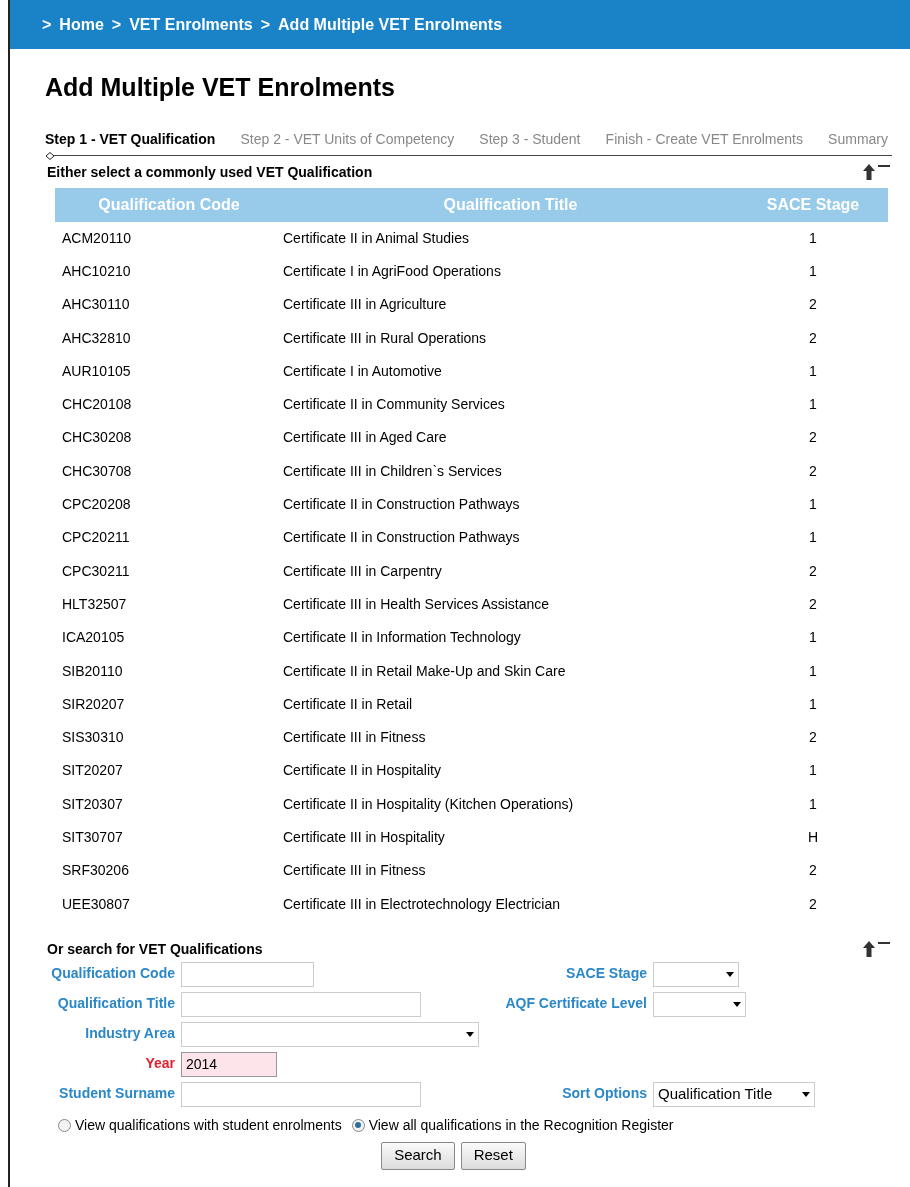  What do you see at coordinates (858, 139) in the screenshot?
I see `step-tab: Summary` at bounding box center [858, 139].